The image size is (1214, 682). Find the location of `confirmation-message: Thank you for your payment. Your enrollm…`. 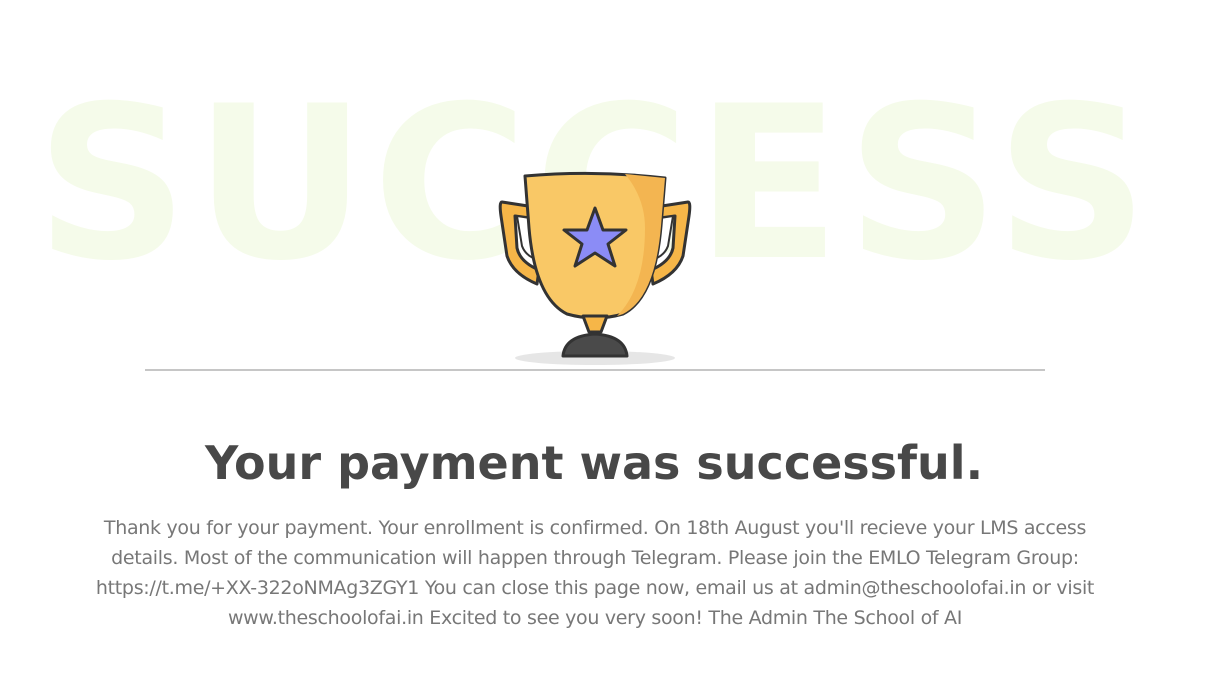

confirmation-message: Thank you for your payment. Your enrollm… is located at coordinates (595, 573).